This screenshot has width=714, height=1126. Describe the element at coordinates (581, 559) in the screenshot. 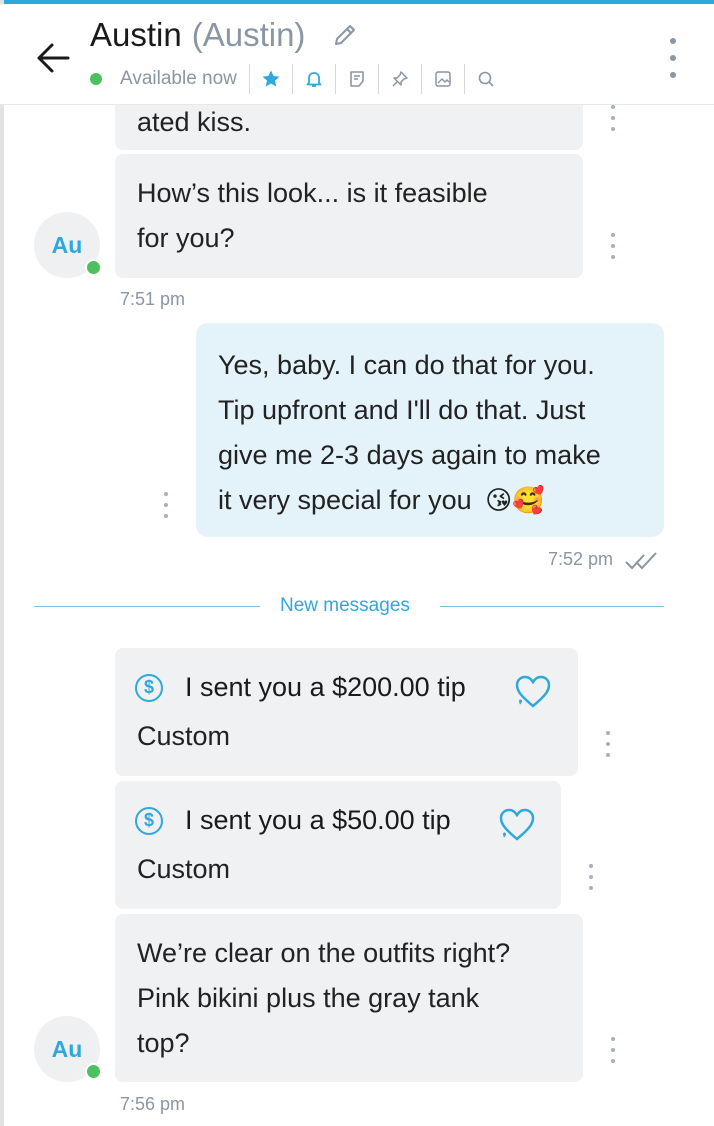

I see `message-time: 7:52 pm` at that location.